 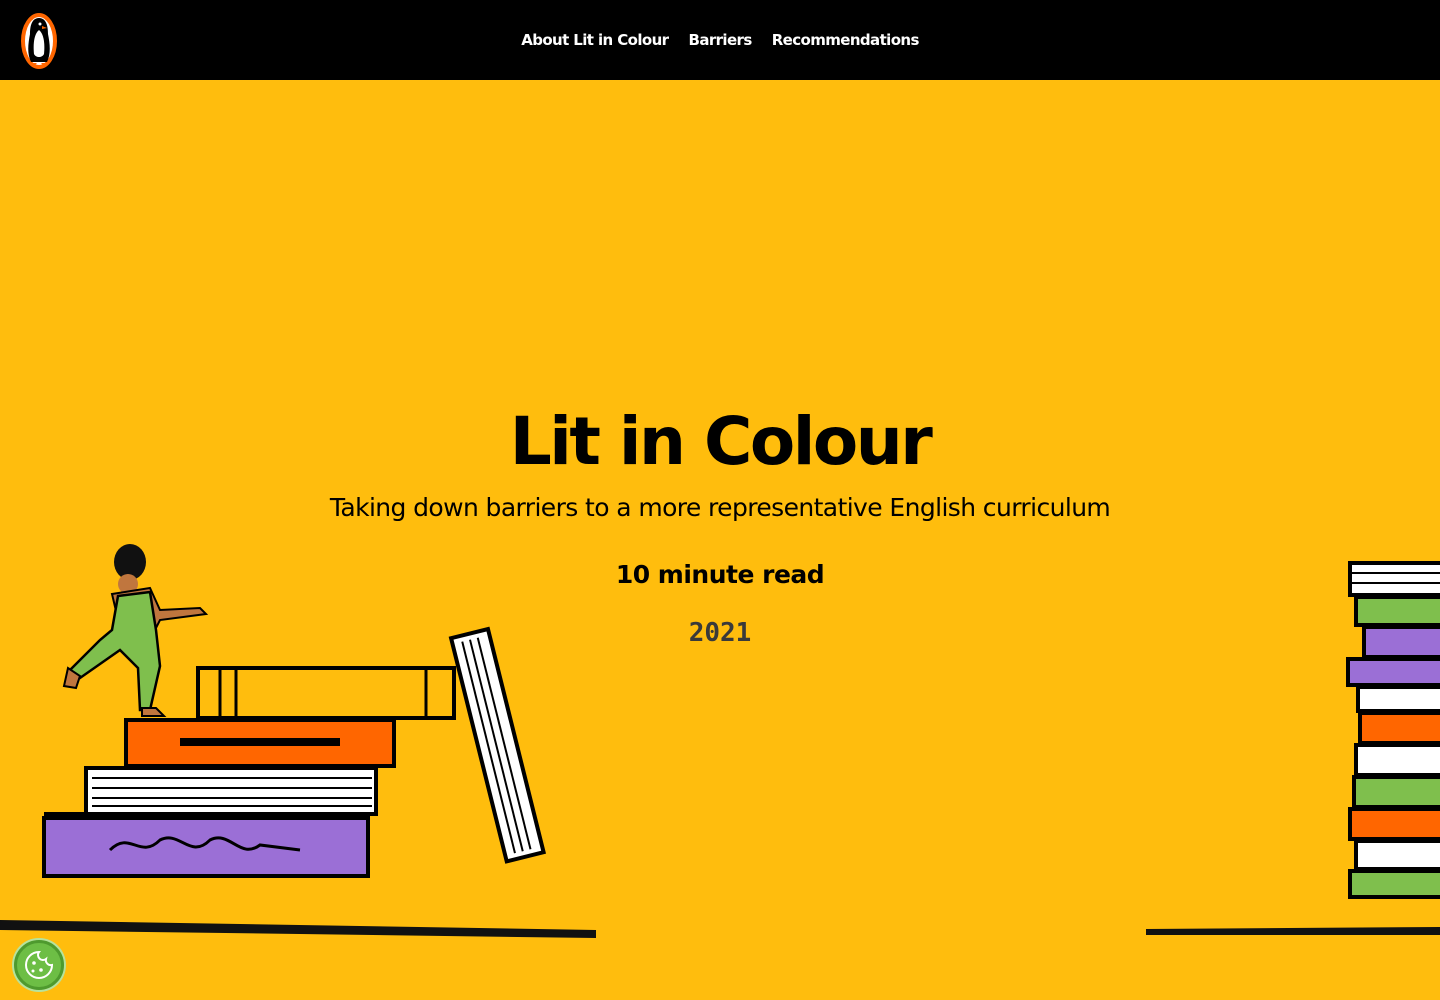 What do you see at coordinates (846, 40) in the screenshot?
I see `nav-recommendations: Recommendations` at bounding box center [846, 40].